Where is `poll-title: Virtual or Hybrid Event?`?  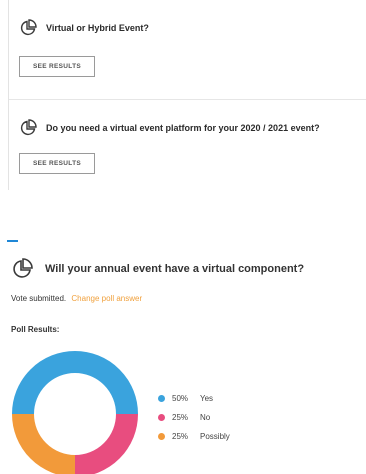
poll-title: Virtual or Hybrid Event? is located at coordinates (97, 28).